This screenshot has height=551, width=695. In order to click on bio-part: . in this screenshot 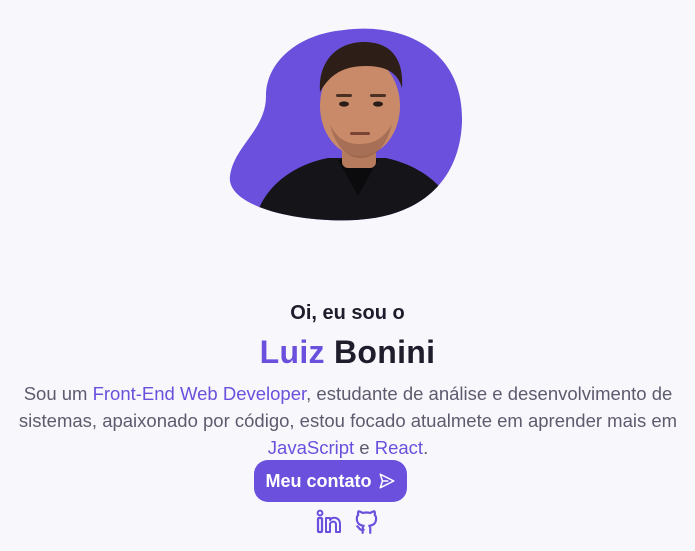, I will do `click(426, 447)`.